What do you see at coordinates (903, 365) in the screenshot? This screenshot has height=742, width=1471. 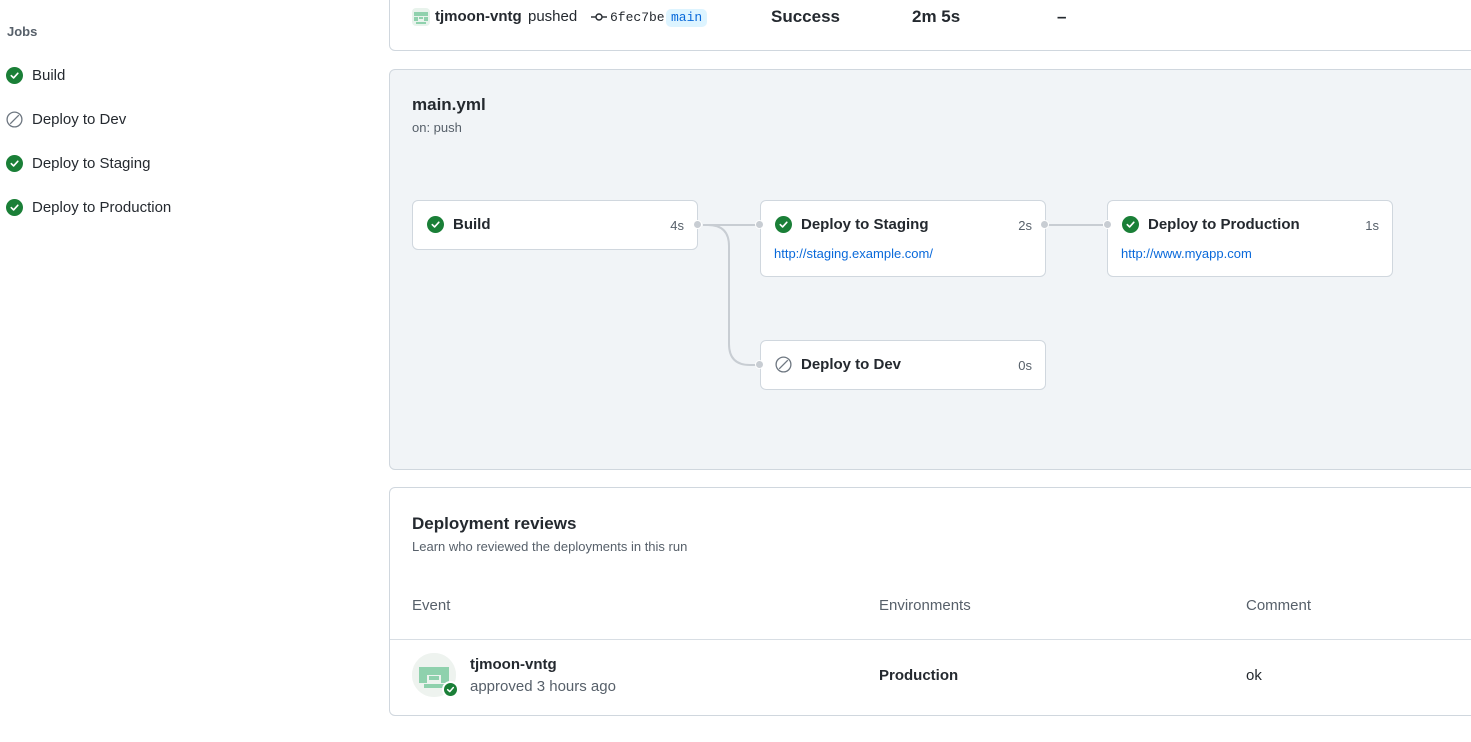 I see `graph-job-deploy-dev: Deploy to Dev 0s` at bounding box center [903, 365].